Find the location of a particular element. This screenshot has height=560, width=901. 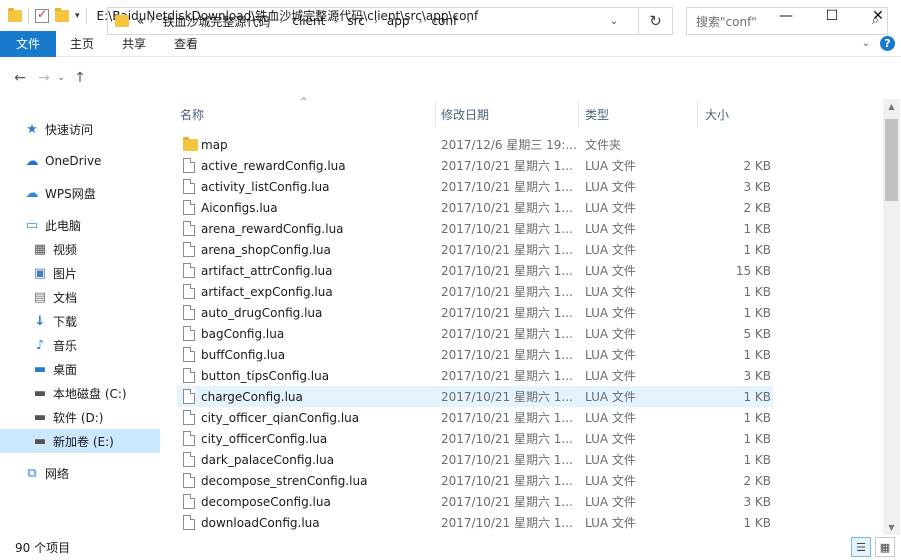

sidebar-item-music: ♪ 音乐 is located at coordinates (80, 345).